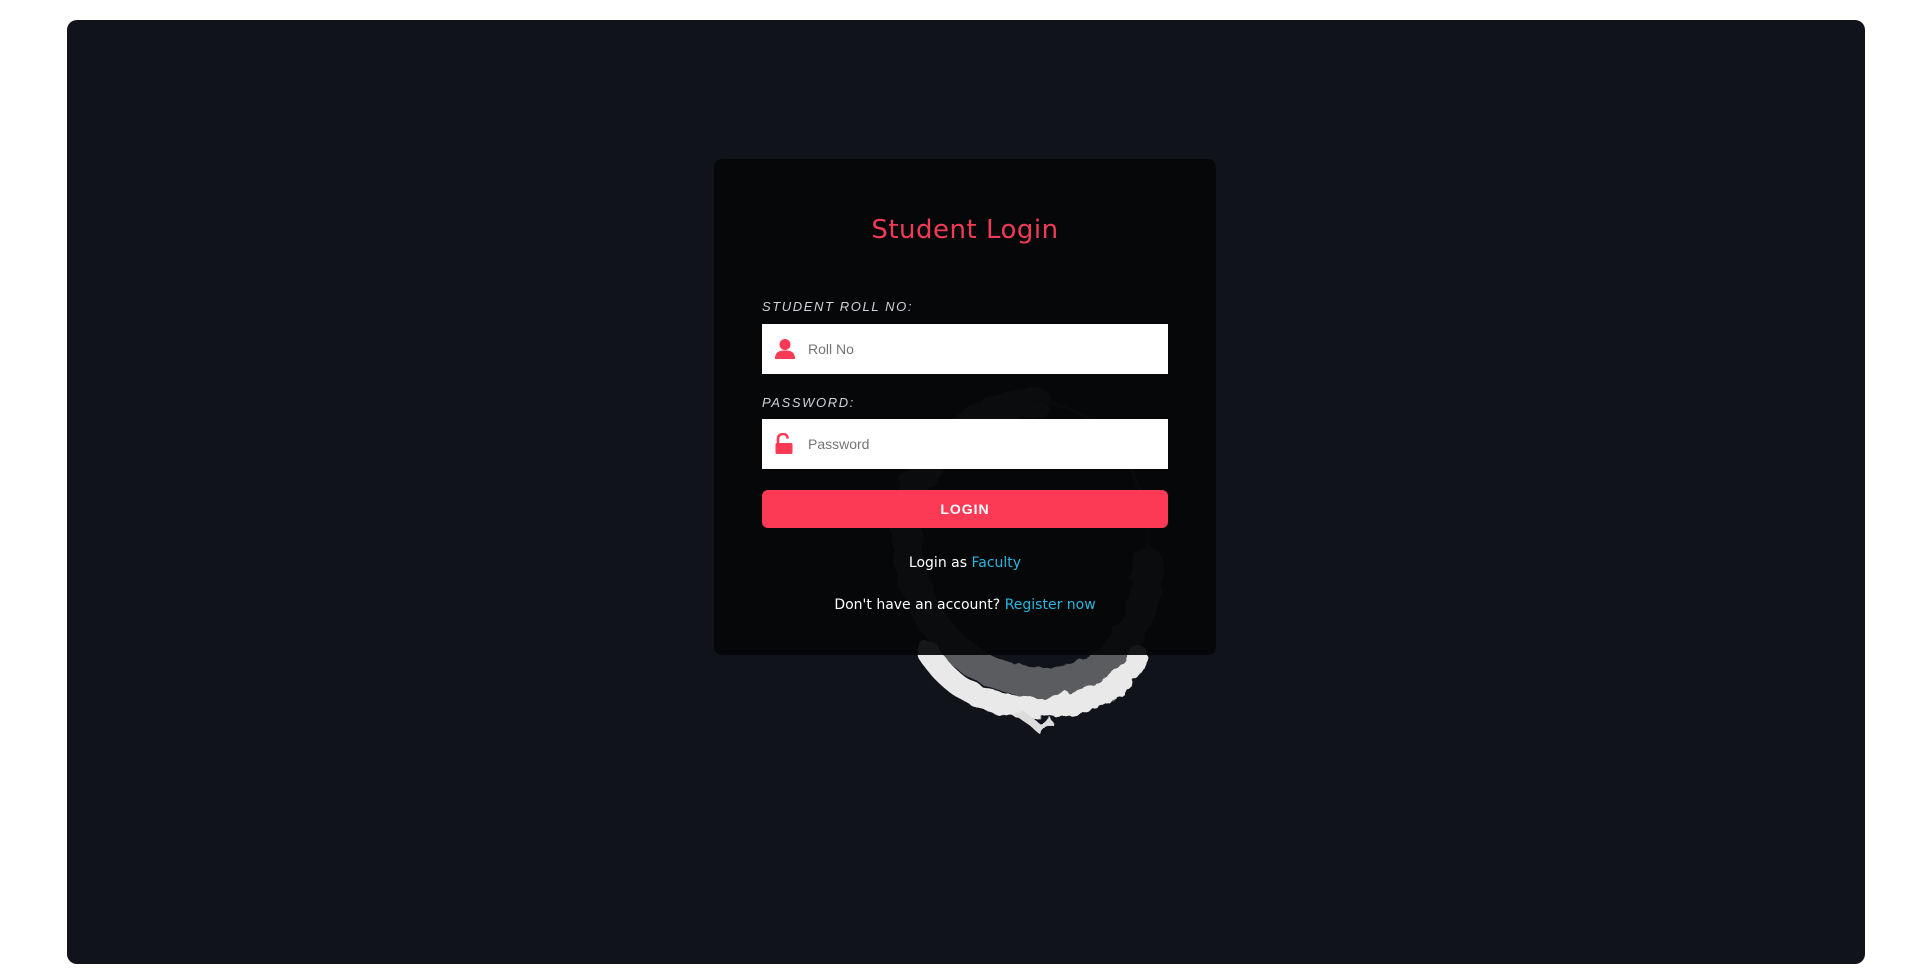 This screenshot has height=978, width=1920. Describe the element at coordinates (785, 349) in the screenshot. I see `user-icon` at that location.